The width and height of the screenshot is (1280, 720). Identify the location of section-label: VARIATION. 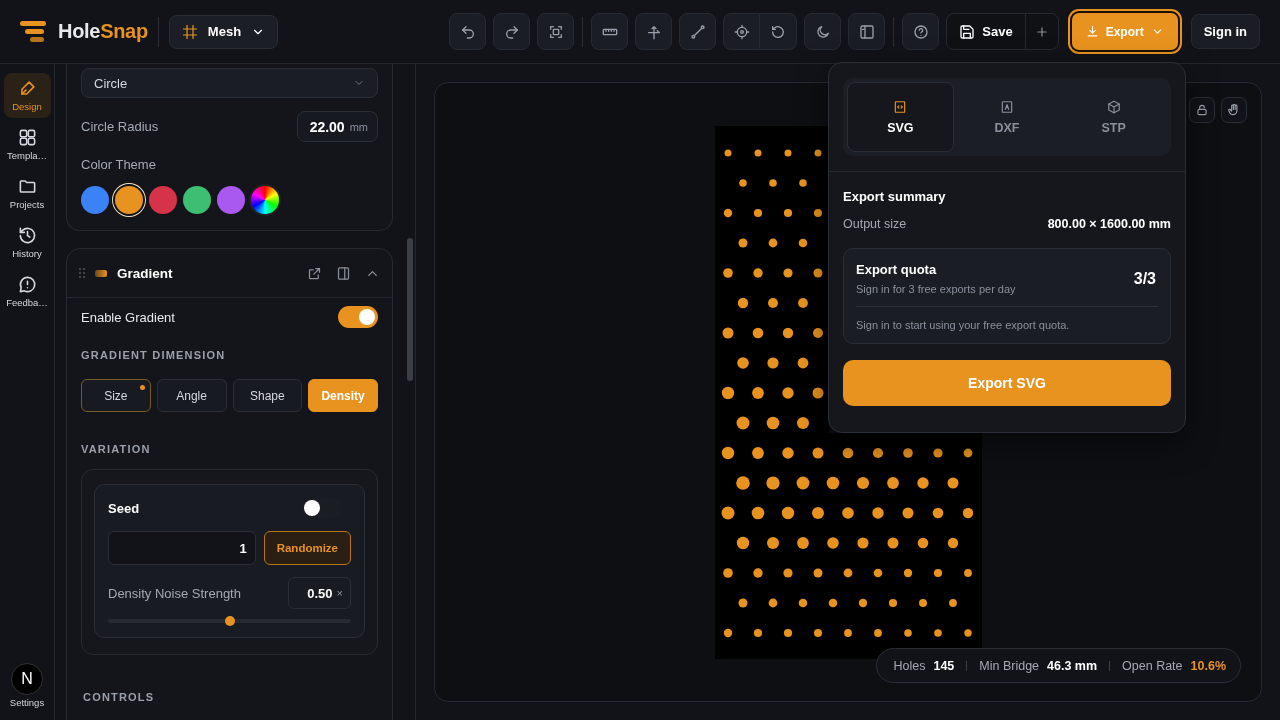
(116, 449).